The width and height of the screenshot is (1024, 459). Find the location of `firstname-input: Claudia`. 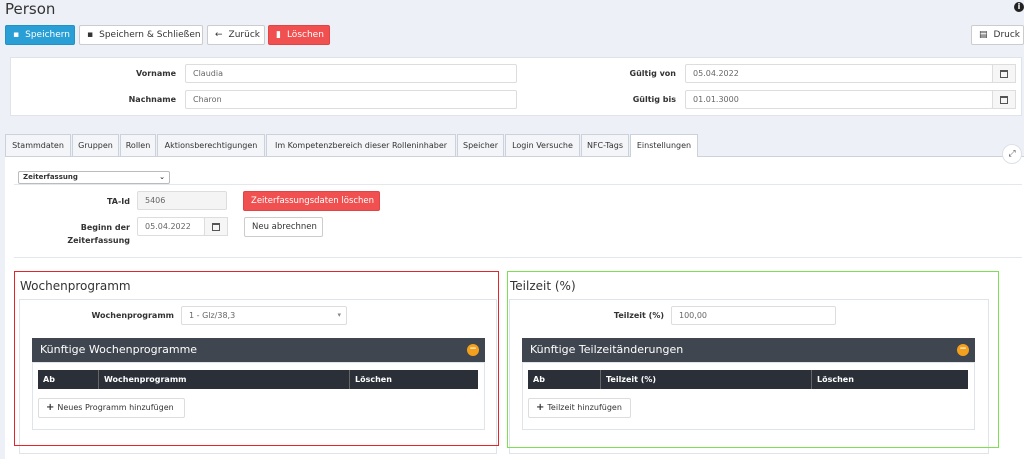

firstname-input: Claudia is located at coordinates (351, 73).